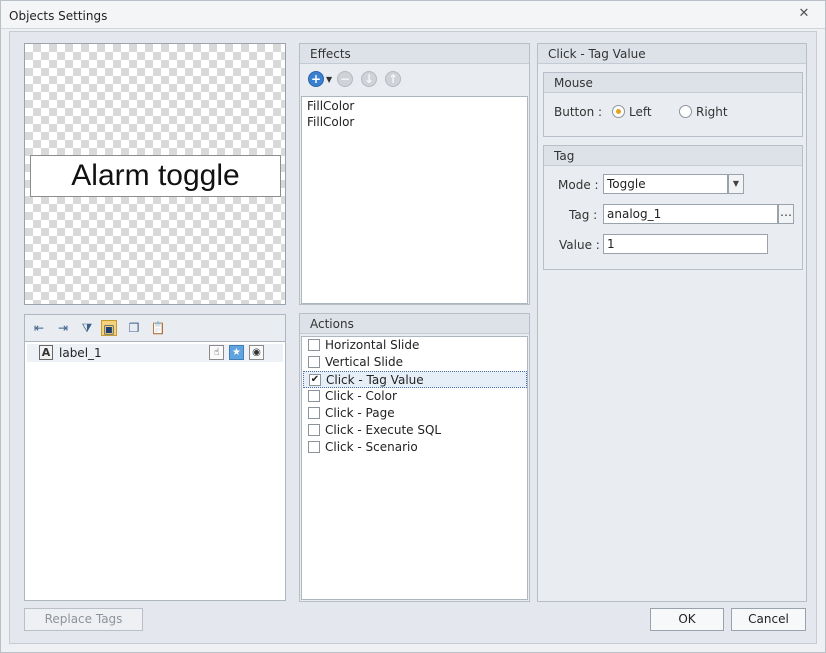  I want to click on add-effect-icon: +, so click(316, 79).